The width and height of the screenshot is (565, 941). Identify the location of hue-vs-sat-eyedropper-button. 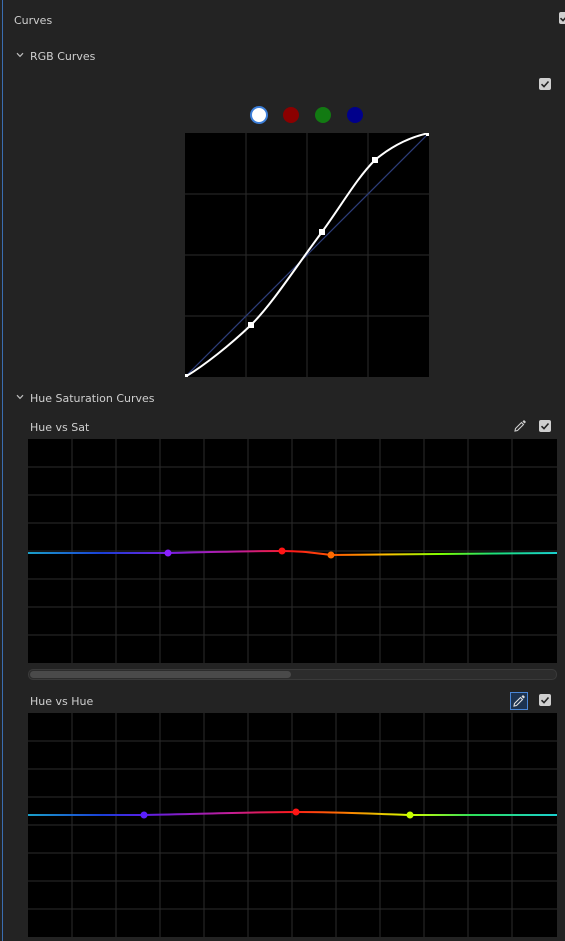
(520, 426).